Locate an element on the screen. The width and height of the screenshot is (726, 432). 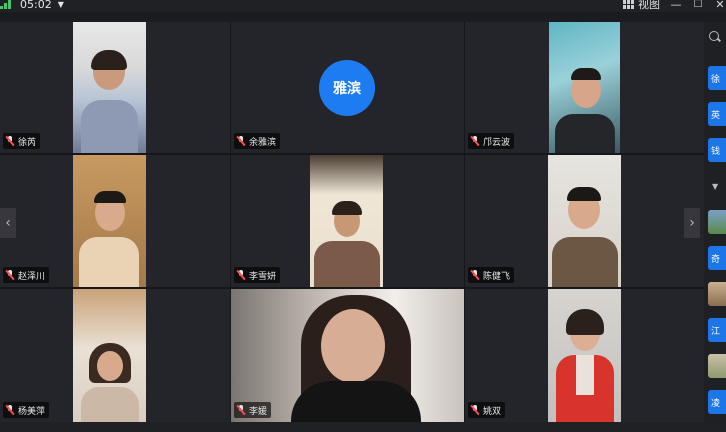
title-bar-left: 05:02 ▼ is located at coordinates (32, 5).